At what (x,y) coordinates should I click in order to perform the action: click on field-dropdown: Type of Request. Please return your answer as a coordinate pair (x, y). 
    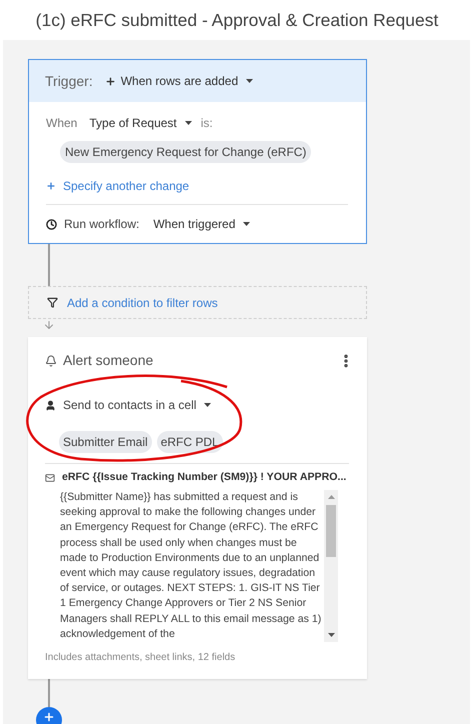
    Looking at the image, I should click on (140, 123).